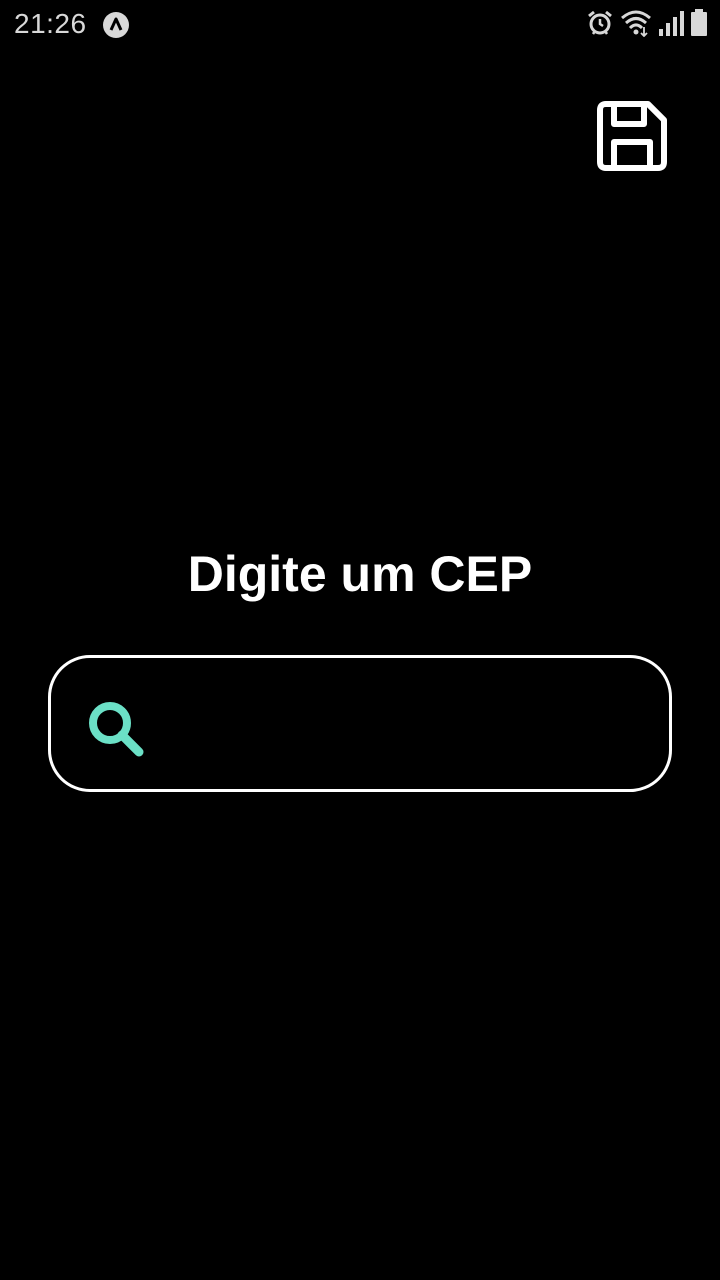  Describe the element at coordinates (116, 25) in the screenshot. I see `app-notification-icon` at that location.